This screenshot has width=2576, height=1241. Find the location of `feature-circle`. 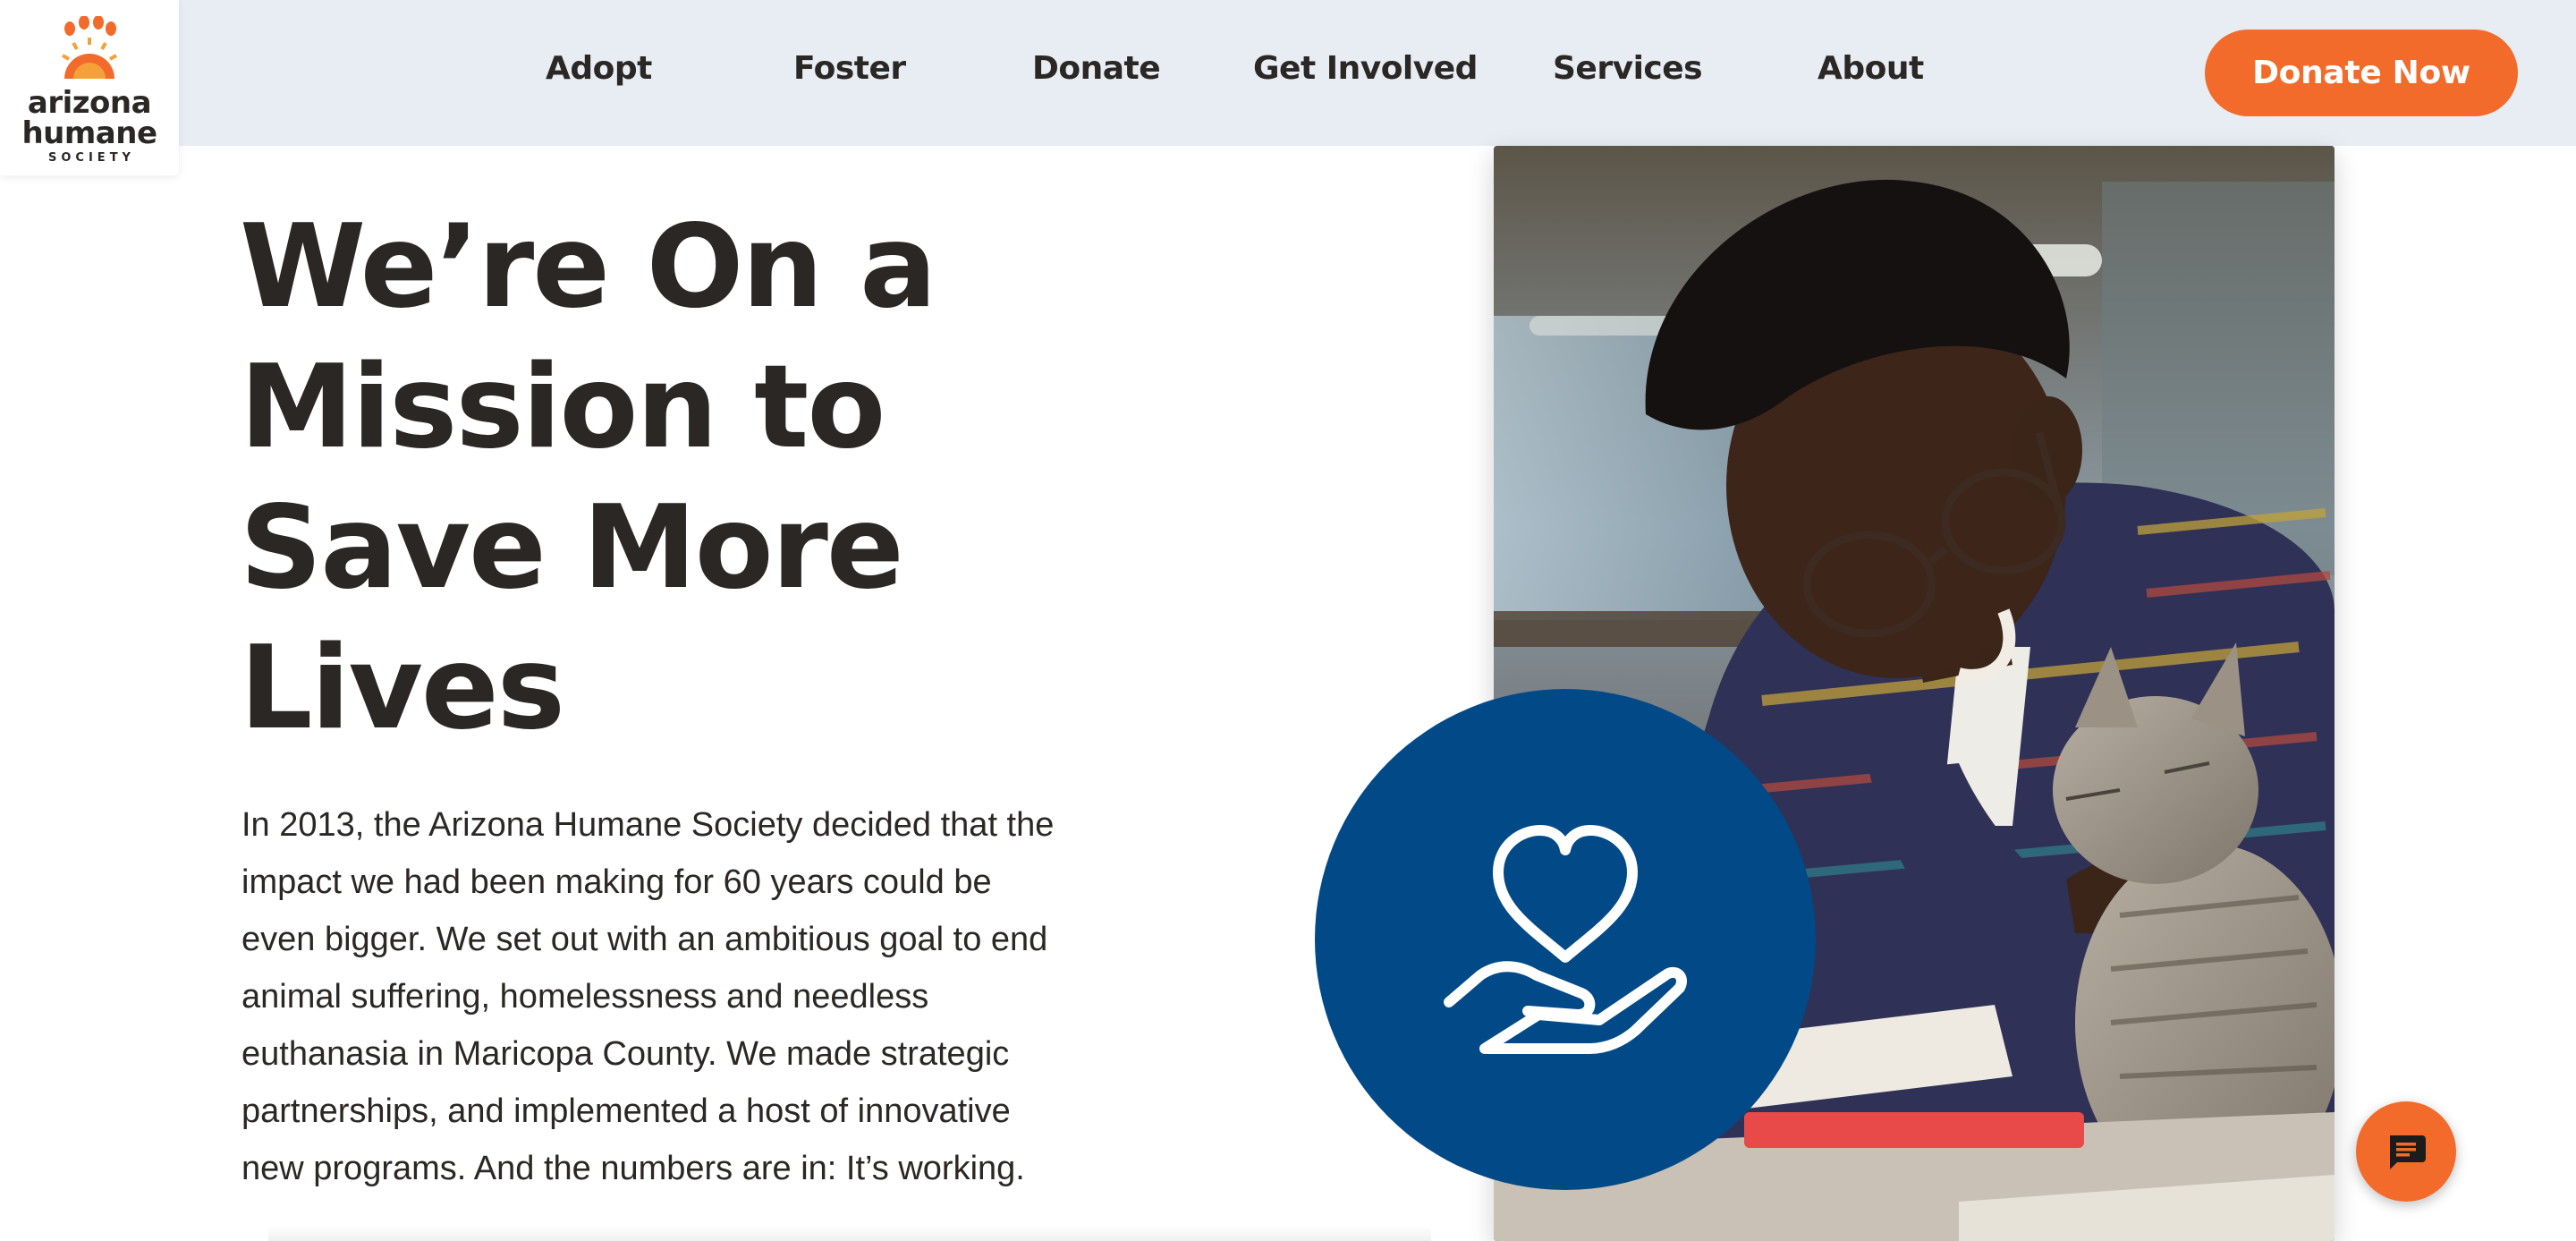

feature-circle is located at coordinates (1565, 939).